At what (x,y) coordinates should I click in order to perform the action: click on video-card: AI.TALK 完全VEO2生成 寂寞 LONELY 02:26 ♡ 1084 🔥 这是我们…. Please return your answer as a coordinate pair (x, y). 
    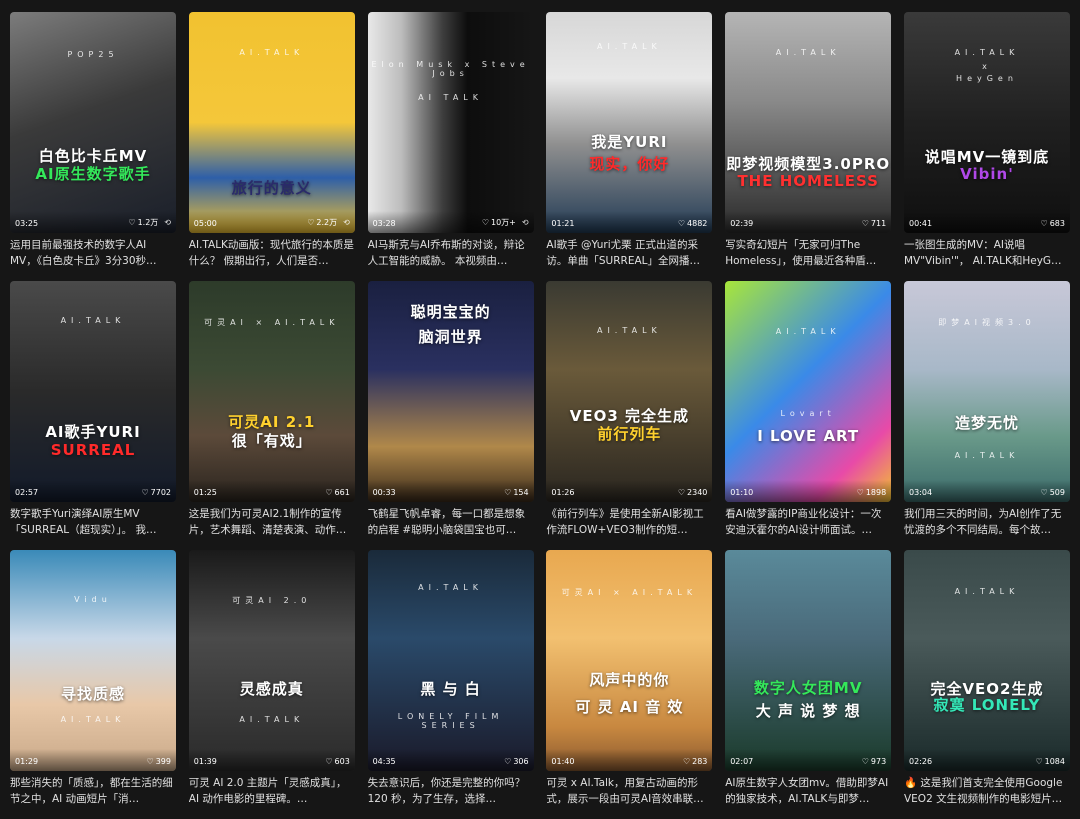
    Looking at the image, I should click on (986, 684).